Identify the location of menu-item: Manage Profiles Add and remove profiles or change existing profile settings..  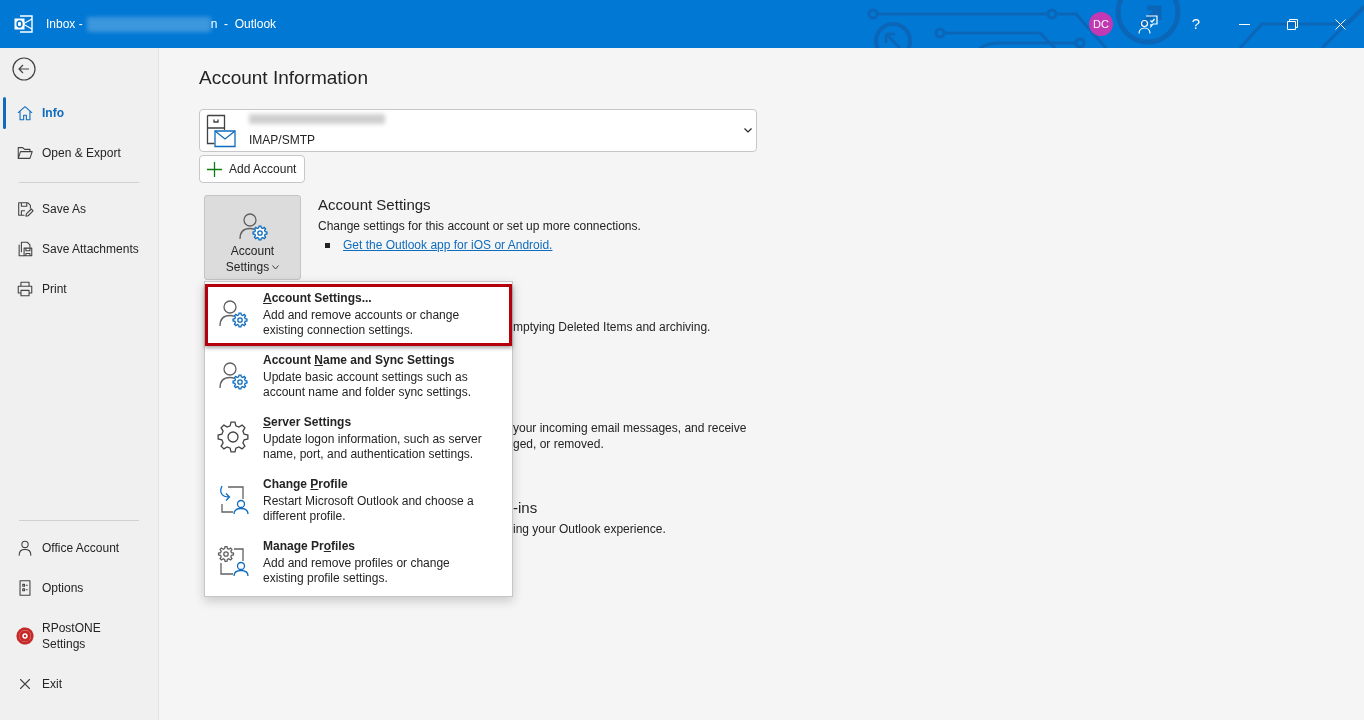
(358, 563).